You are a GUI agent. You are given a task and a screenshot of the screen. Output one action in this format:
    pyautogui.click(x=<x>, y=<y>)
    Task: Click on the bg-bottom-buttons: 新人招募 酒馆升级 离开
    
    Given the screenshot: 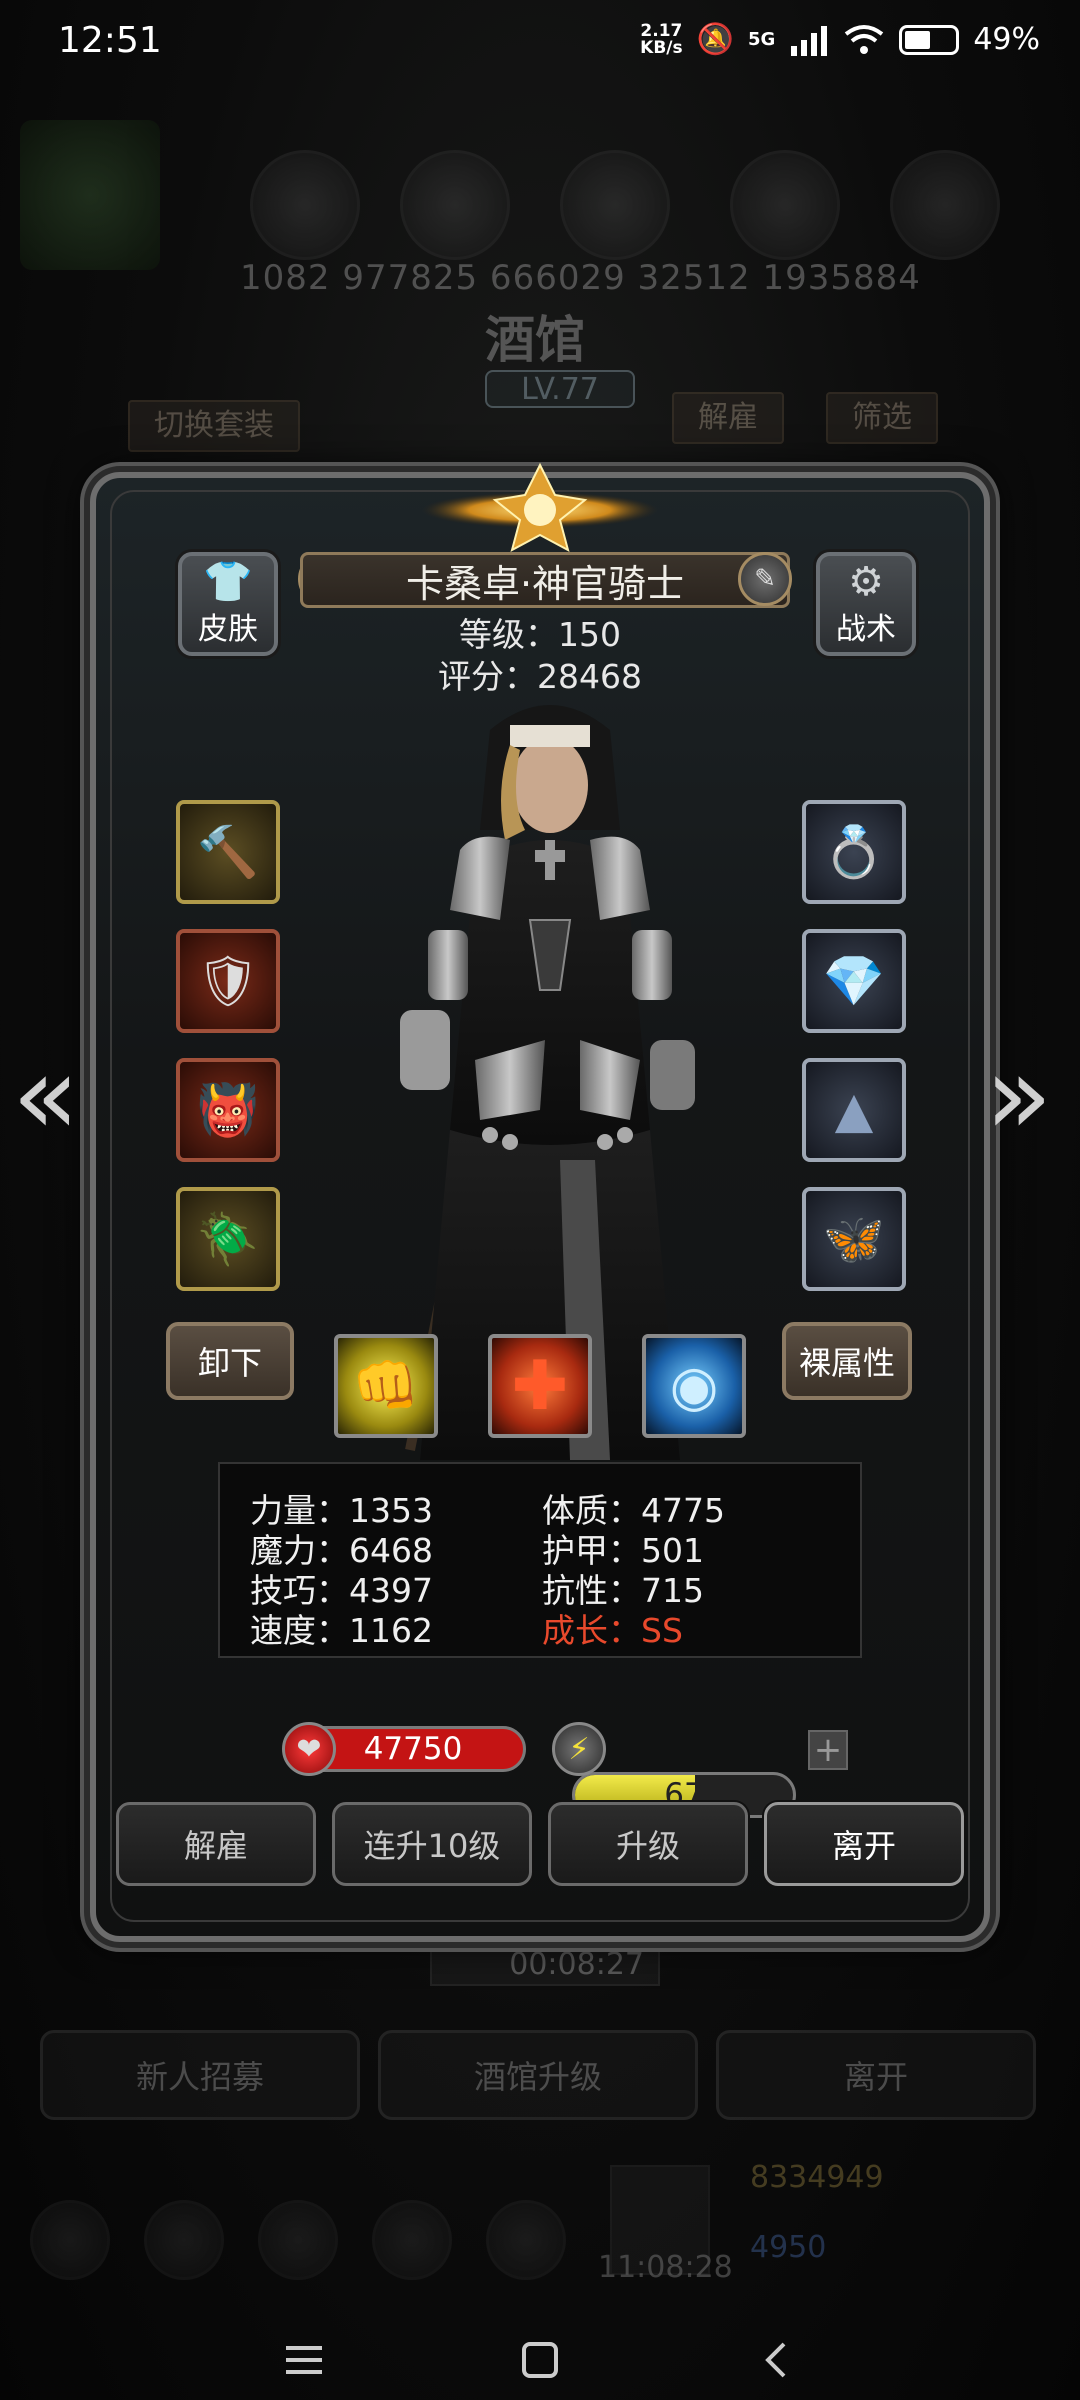 What is the action you would take?
    pyautogui.click(x=538, y=2075)
    